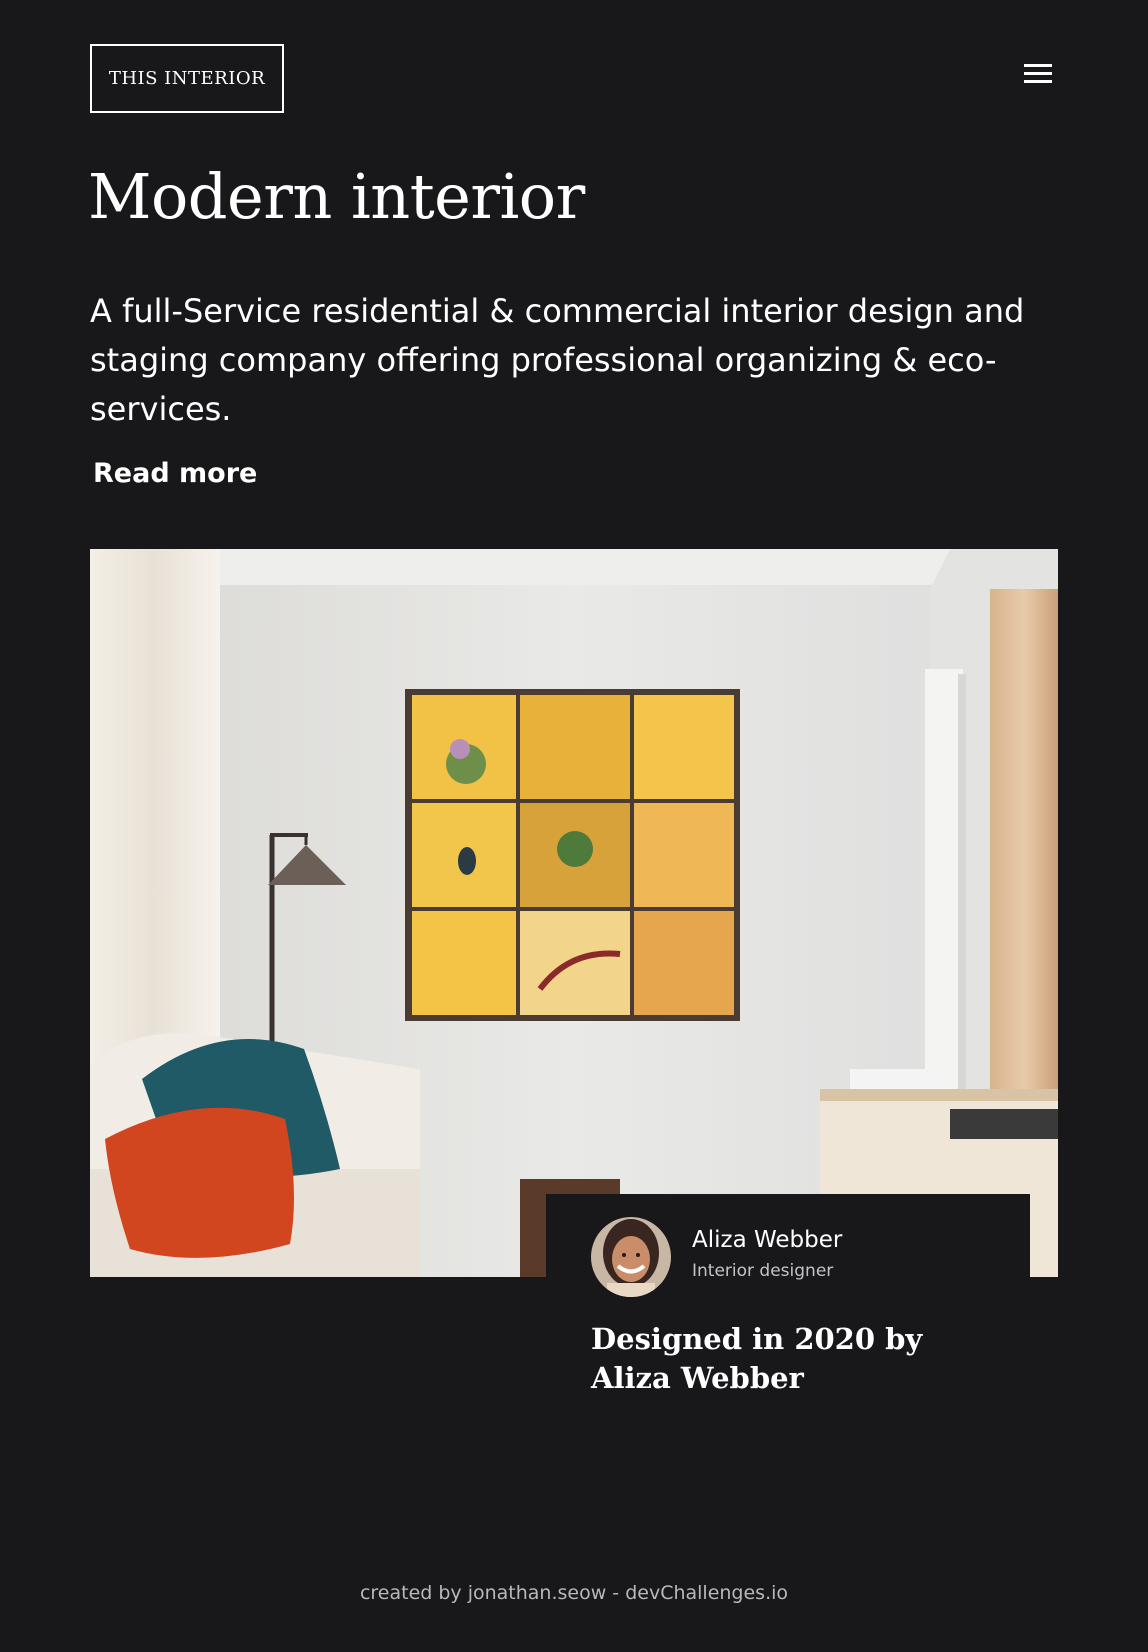 The width and height of the screenshot is (1148, 1652). What do you see at coordinates (336, 196) in the screenshot?
I see `page-title: Modern interior` at bounding box center [336, 196].